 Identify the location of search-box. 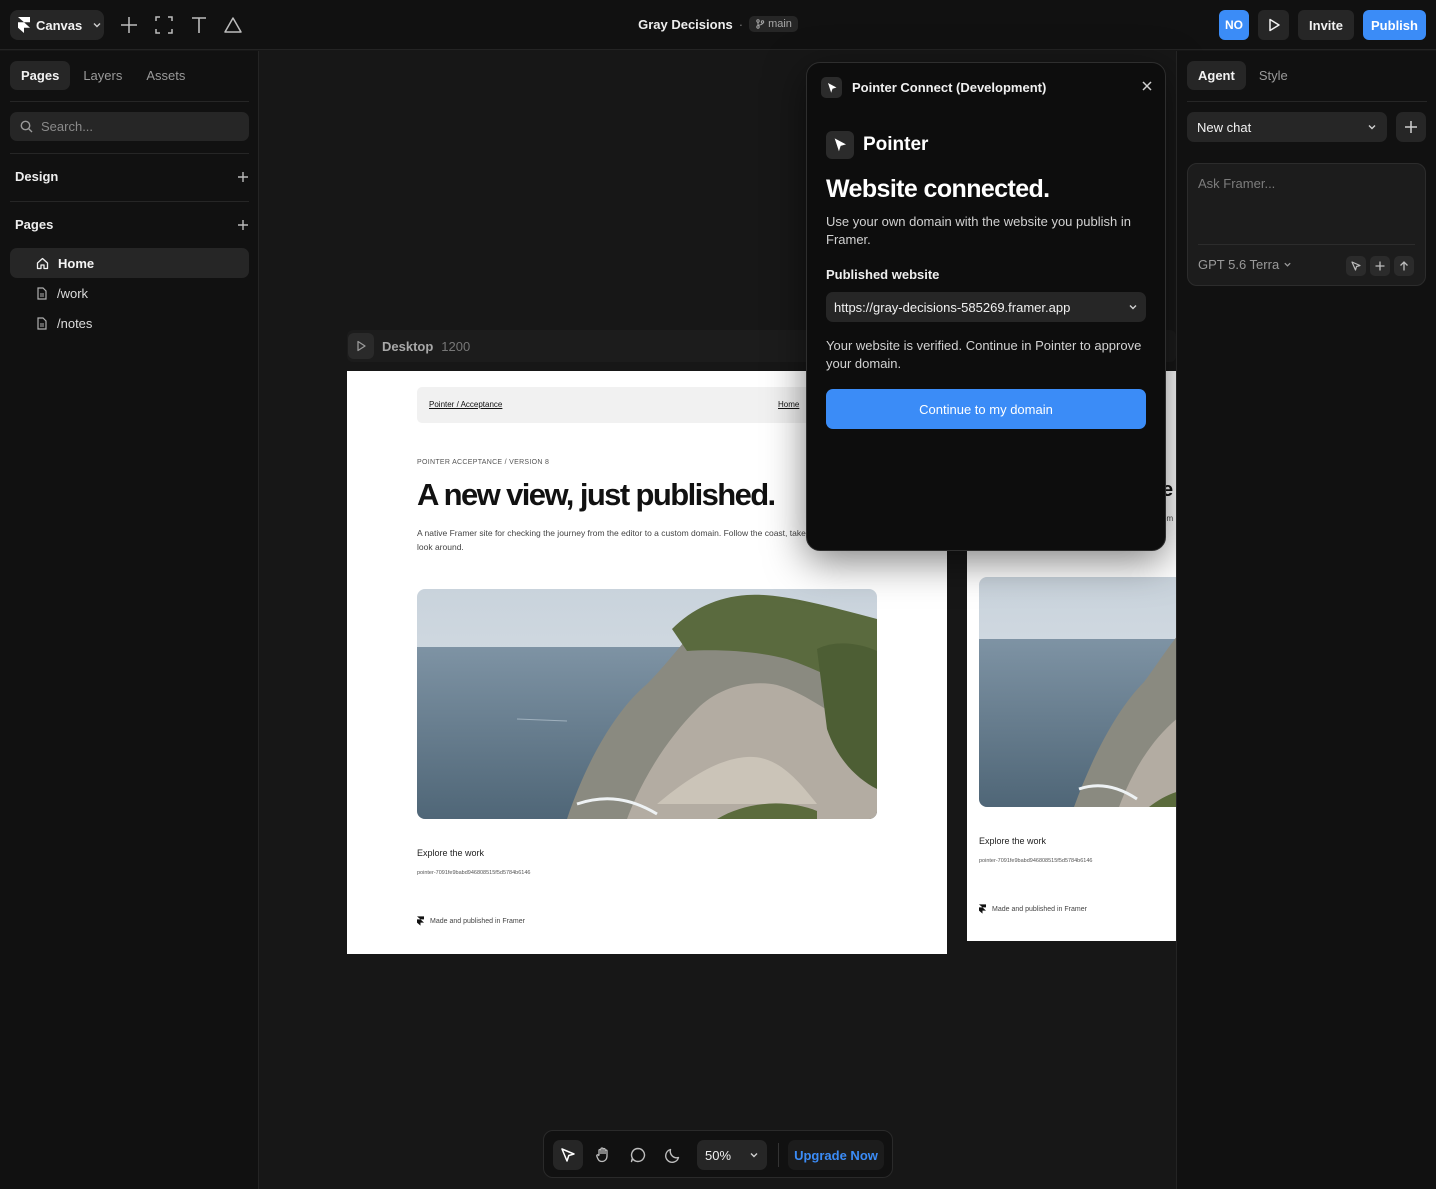
(129, 126).